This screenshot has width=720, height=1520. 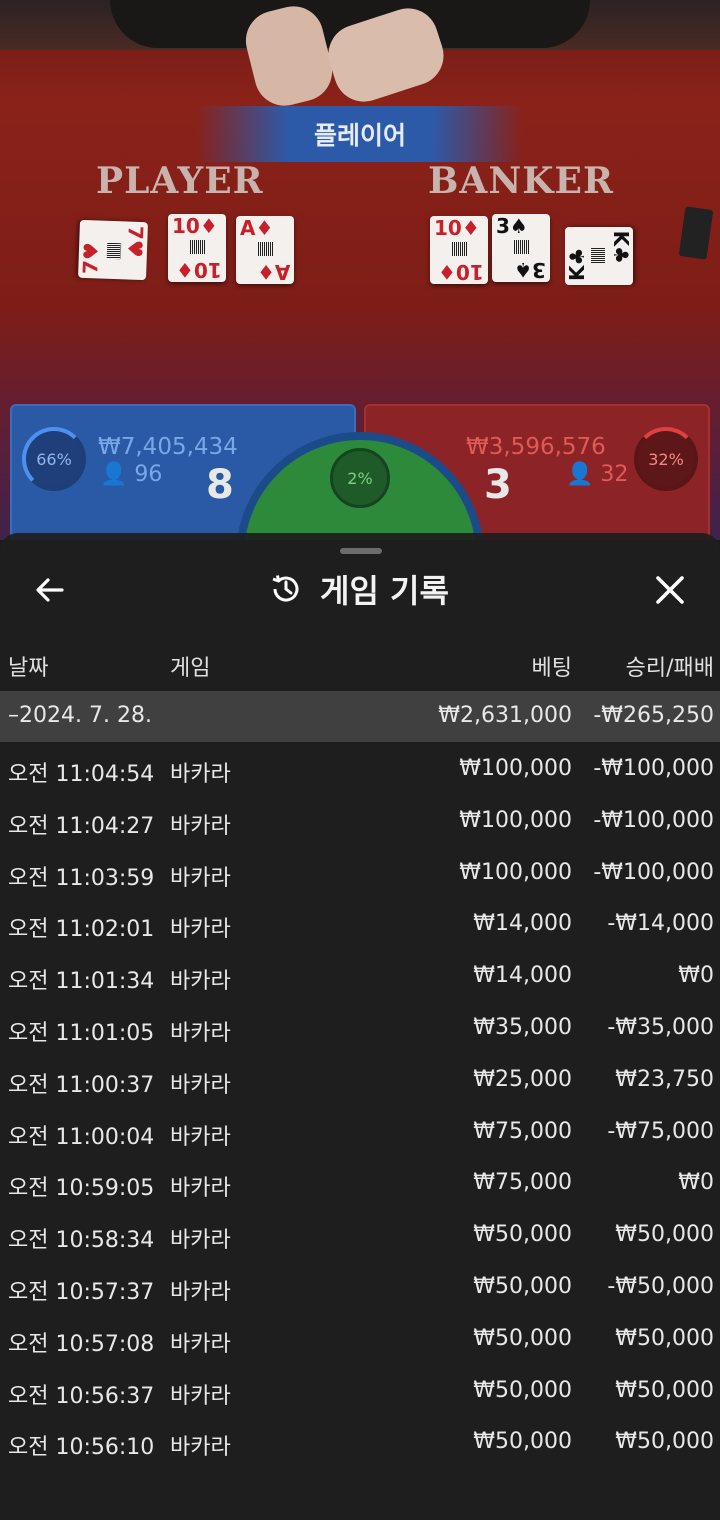 What do you see at coordinates (360, 1391) in the screenshot?
I see `history-row: 오전 10:56:37 바카라 ₩50,000 ₩50,000` at bounding box center [360, 1391].